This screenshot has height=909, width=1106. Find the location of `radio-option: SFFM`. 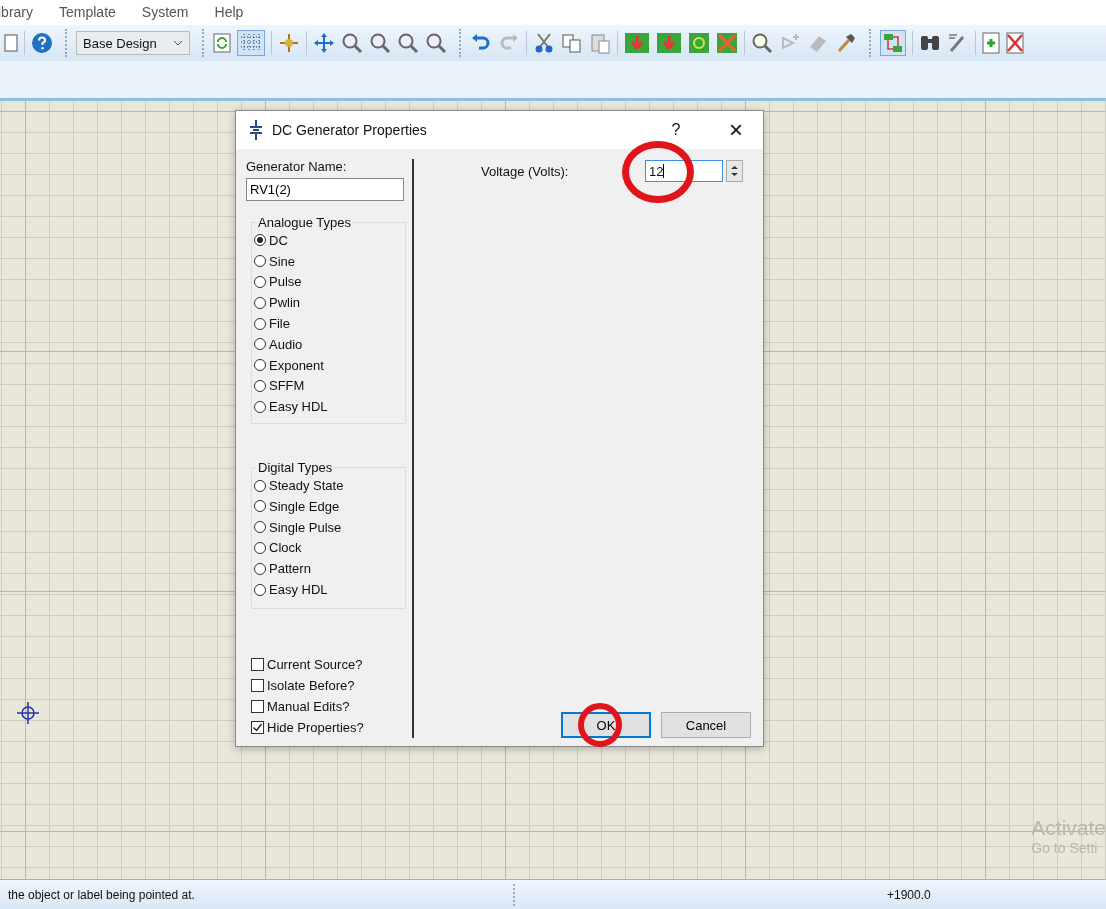

radio-option: SFFM is located at coordinates (327, 386).